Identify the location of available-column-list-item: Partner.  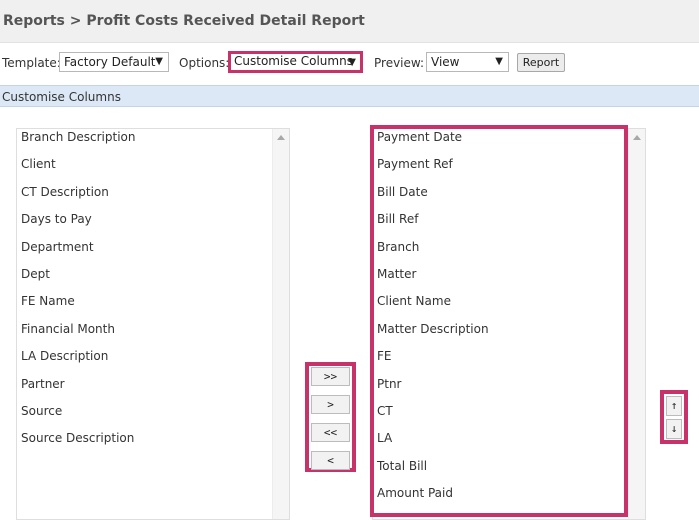
(43, 384).